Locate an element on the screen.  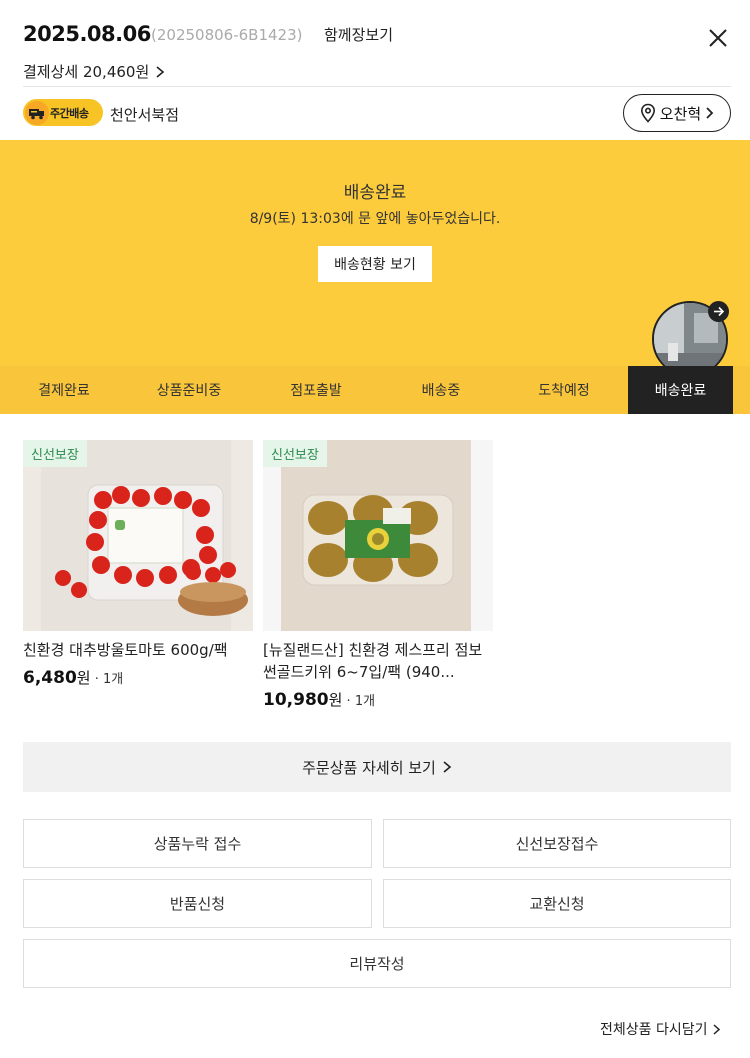
fresh-guarantee-report-button: 신선보장접수 is located at coordinates (557, 843).